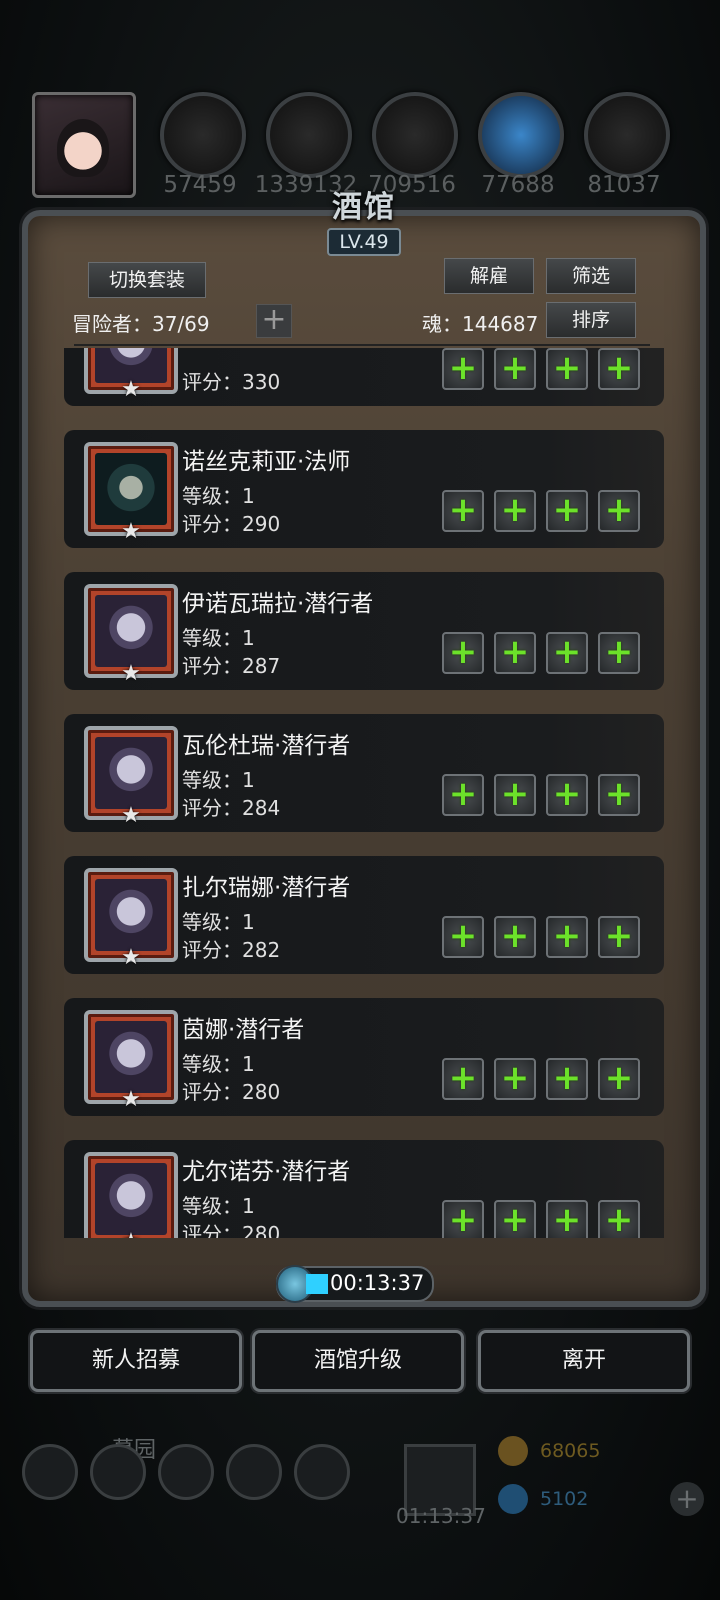 The image size is (720, 1600). Describe the element at coordinates (266, 1172) in the screenshot. I see `hero-name: 尤尔诺芬·潜行者` at that location.